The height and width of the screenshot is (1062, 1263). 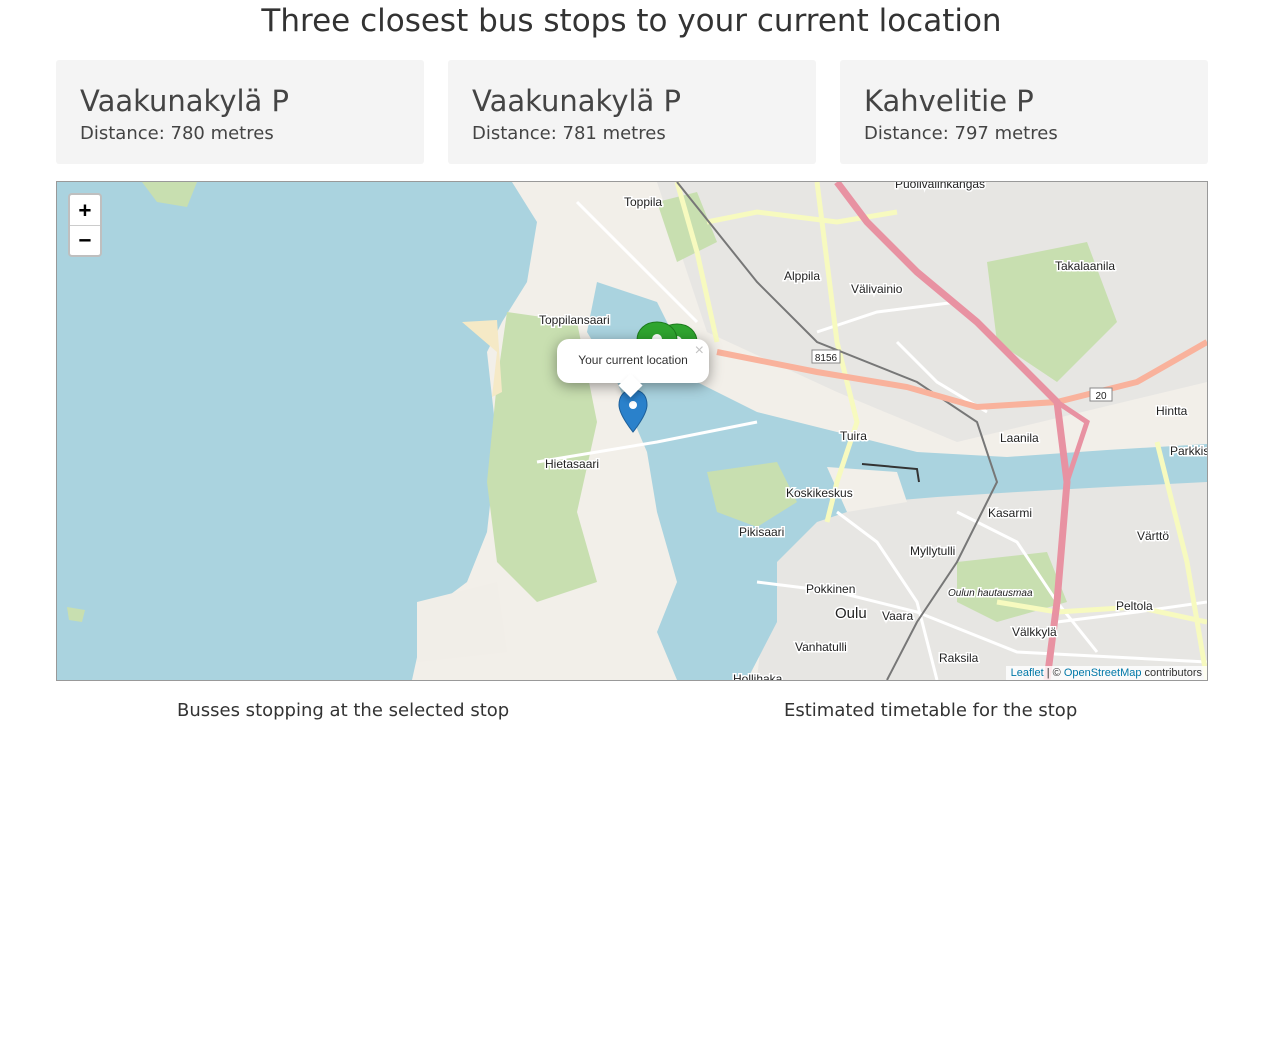 What do you see at coordinates (1085, 266) in the screenshot?
I see `place-label: Takalaanila` at bounding box center [1085, 266].